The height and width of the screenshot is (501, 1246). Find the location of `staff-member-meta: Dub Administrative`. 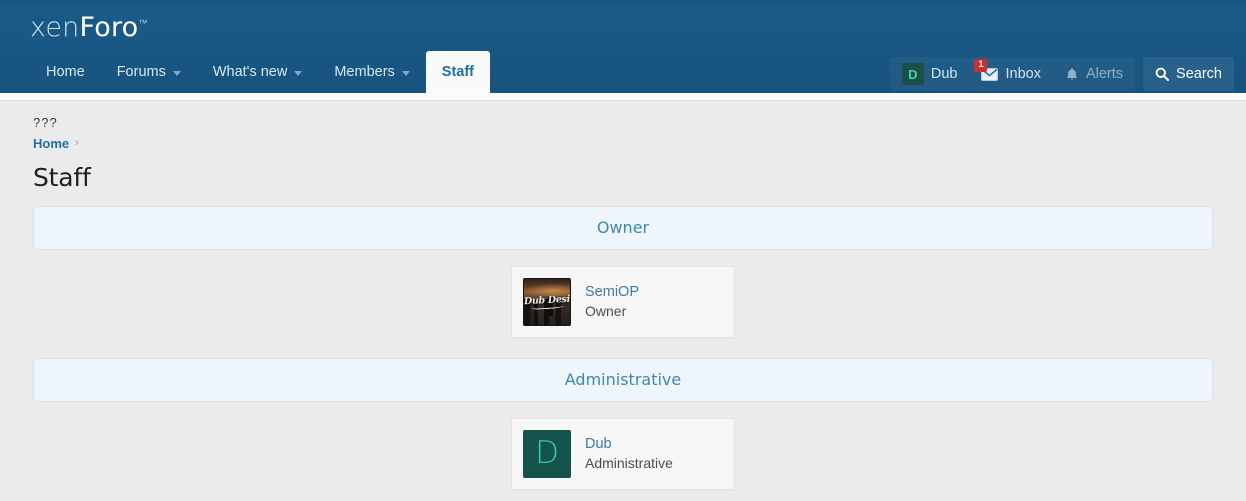

staff-member-meta: Dub Administrative is located at coordinates (629, 454).